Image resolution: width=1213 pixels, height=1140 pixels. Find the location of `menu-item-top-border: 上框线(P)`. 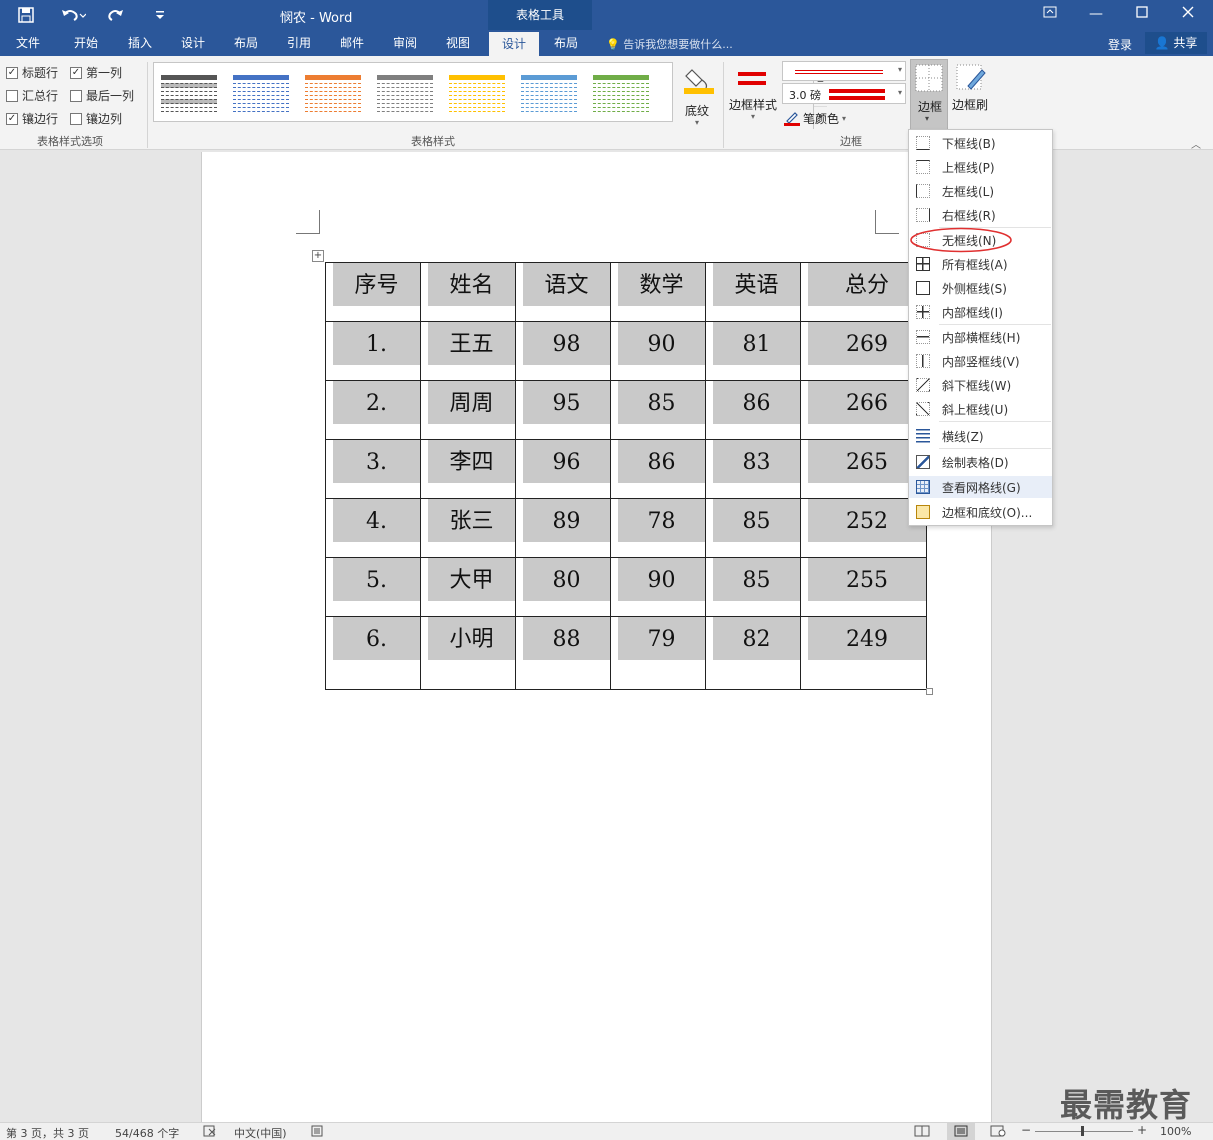

menu-item-top-border: 上框线(P) is located at coordinates (980, 167).